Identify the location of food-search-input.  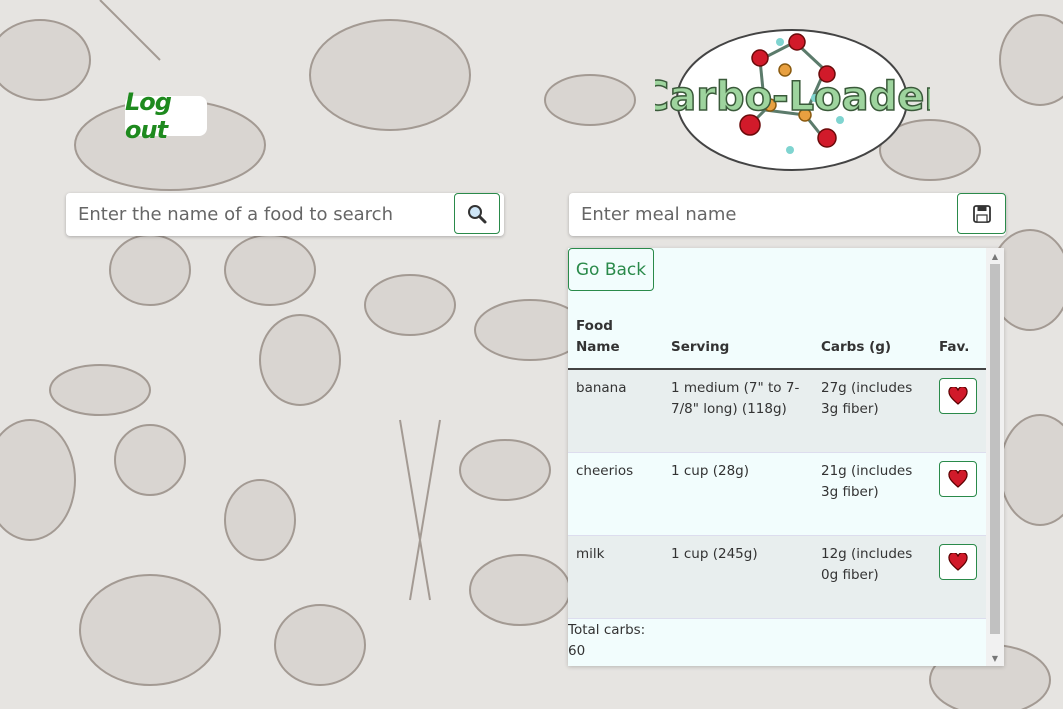
(259, 214).